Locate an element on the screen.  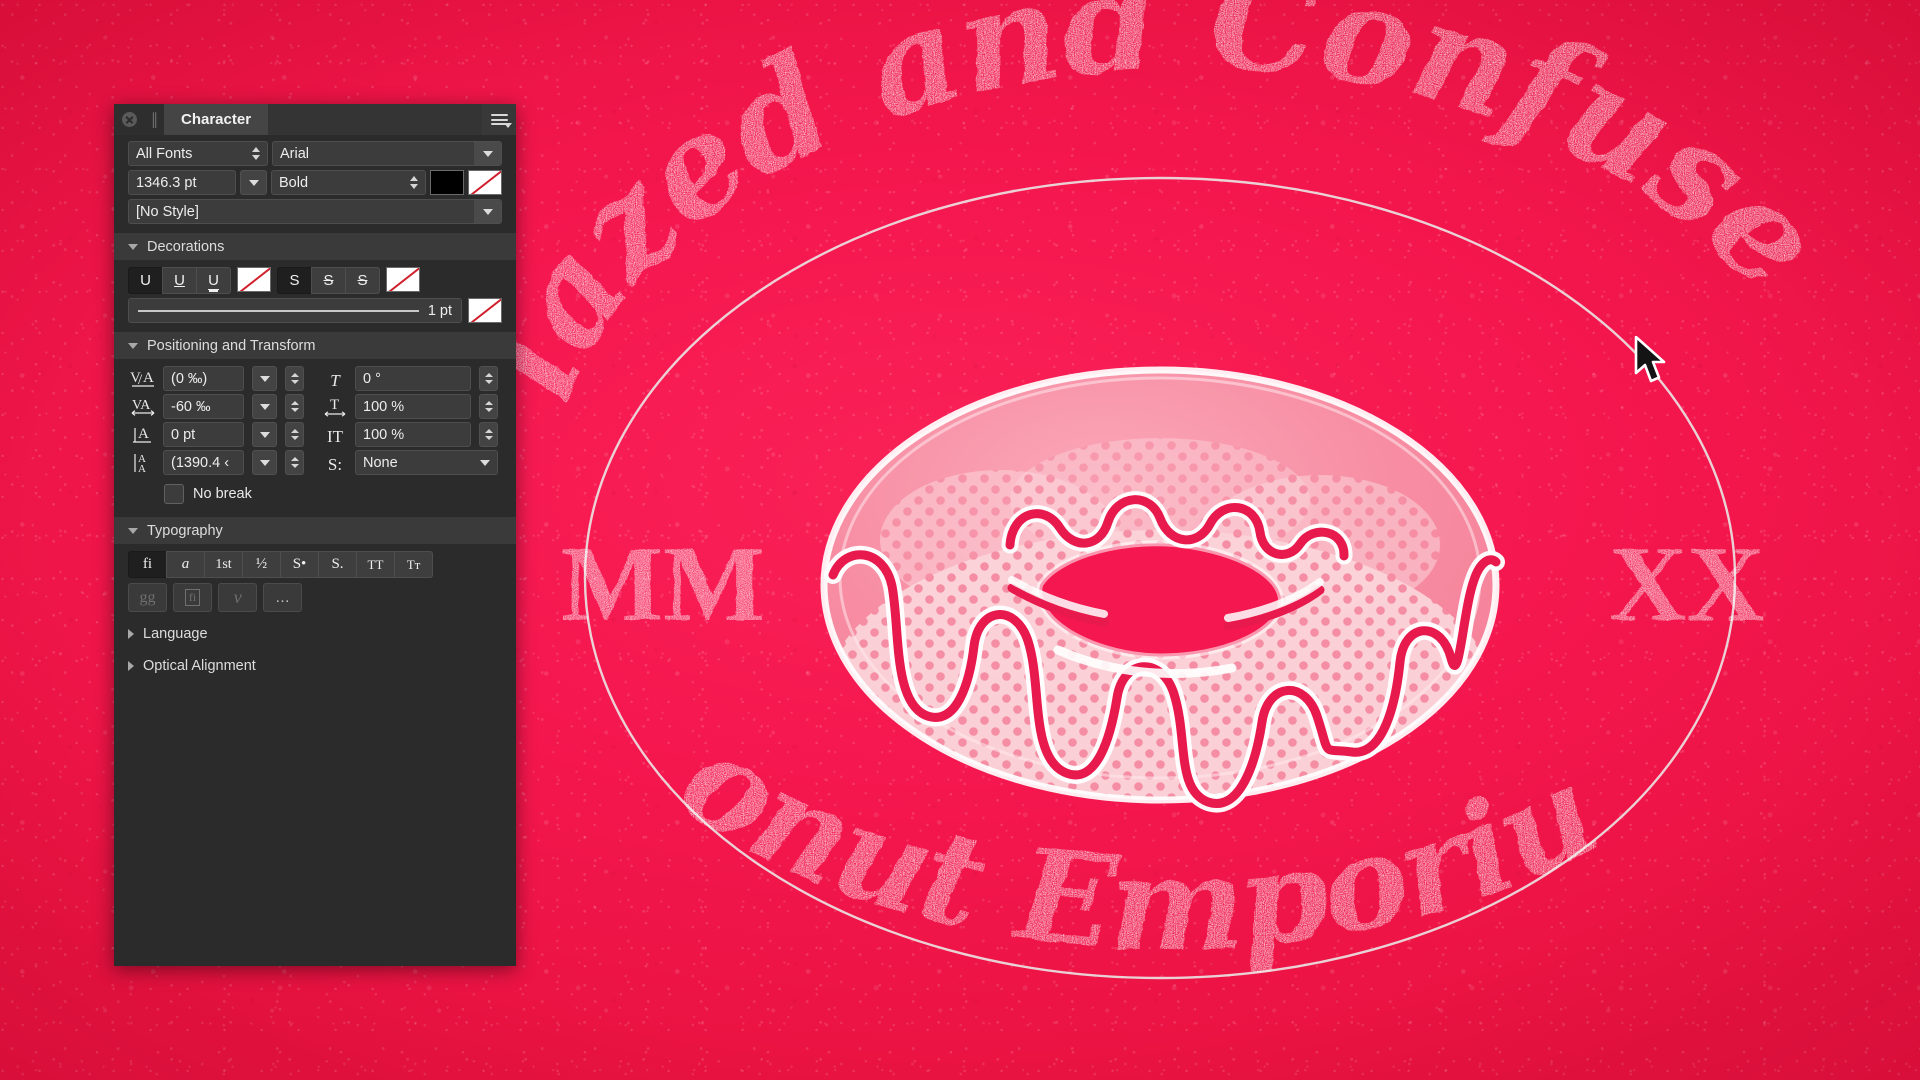
section-header-positioning: Positioning and Transform is located at coordinates (315, 345).